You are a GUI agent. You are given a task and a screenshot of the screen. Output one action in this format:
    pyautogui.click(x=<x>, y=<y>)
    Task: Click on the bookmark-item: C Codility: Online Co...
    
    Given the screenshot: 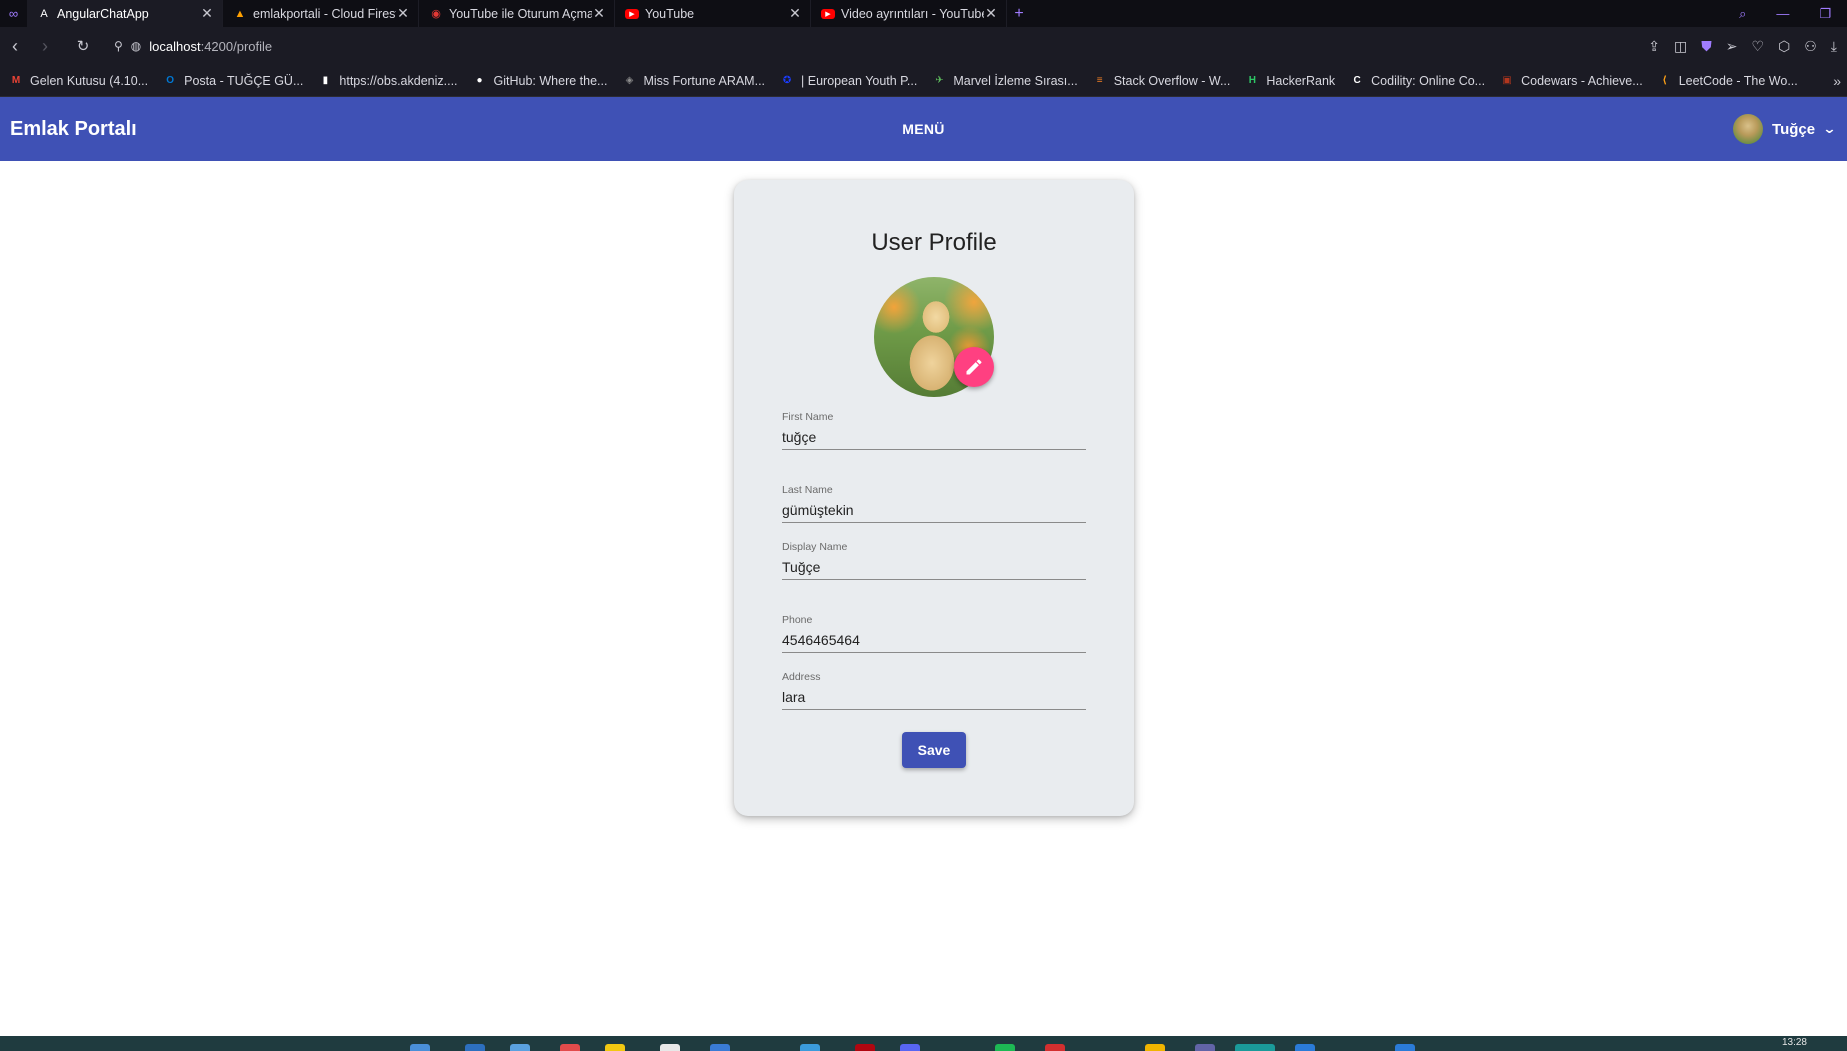 What is the action you would take?
    pyautogui.click(x=1417, y=80)
    